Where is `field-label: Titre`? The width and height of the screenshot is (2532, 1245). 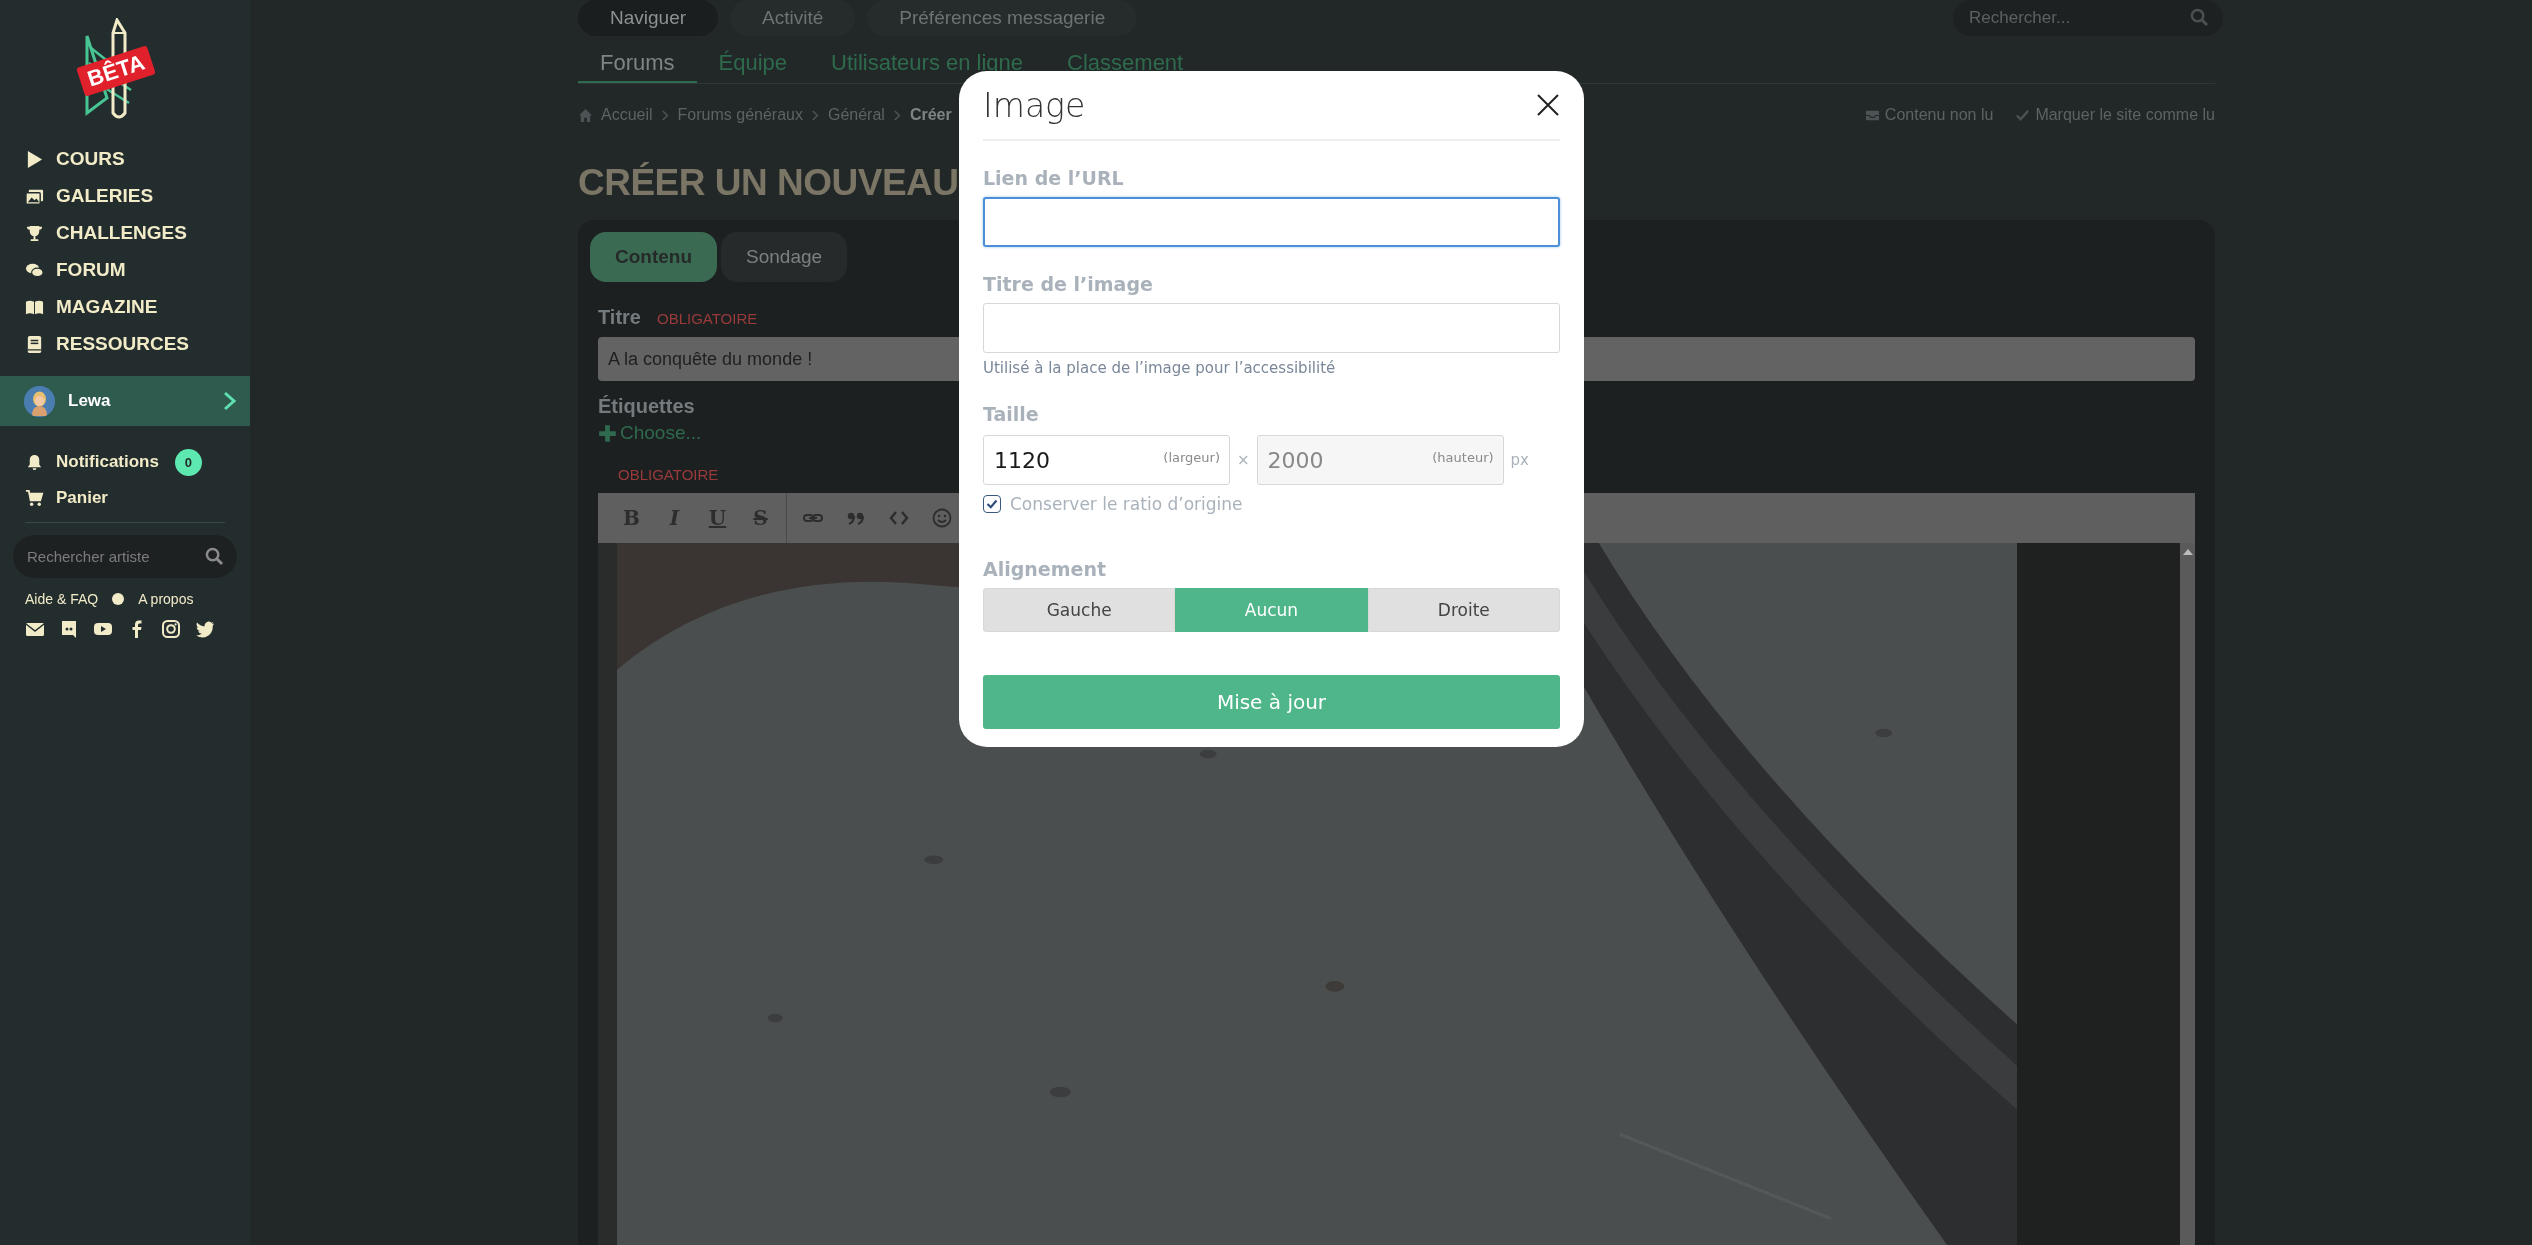
field-label: Titre is located at coordinates (619, 317).